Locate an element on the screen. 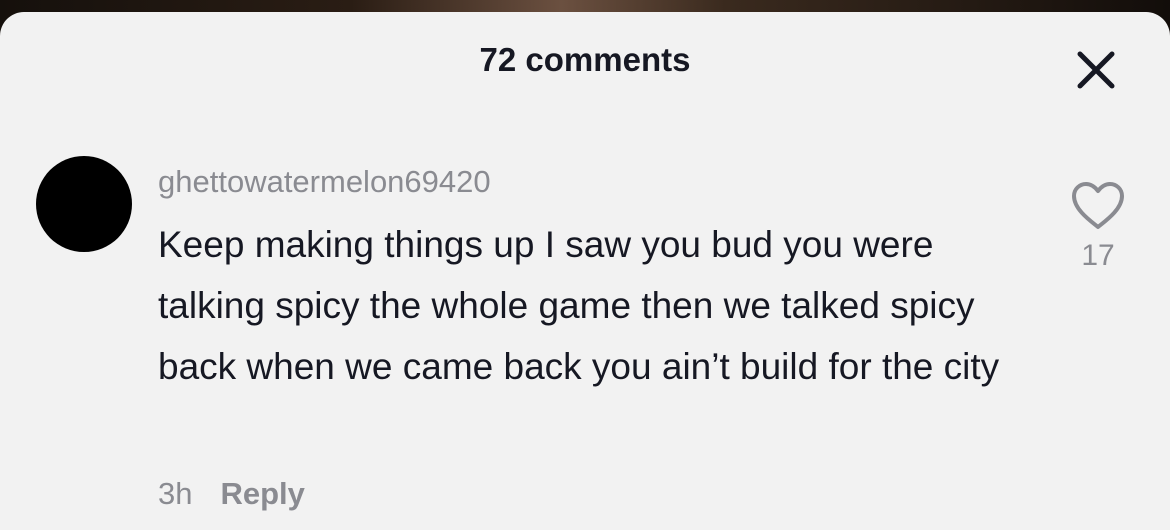 The width and height of the screenshot is (1170, 530). close-icon is located at coordinates (1096, 72).